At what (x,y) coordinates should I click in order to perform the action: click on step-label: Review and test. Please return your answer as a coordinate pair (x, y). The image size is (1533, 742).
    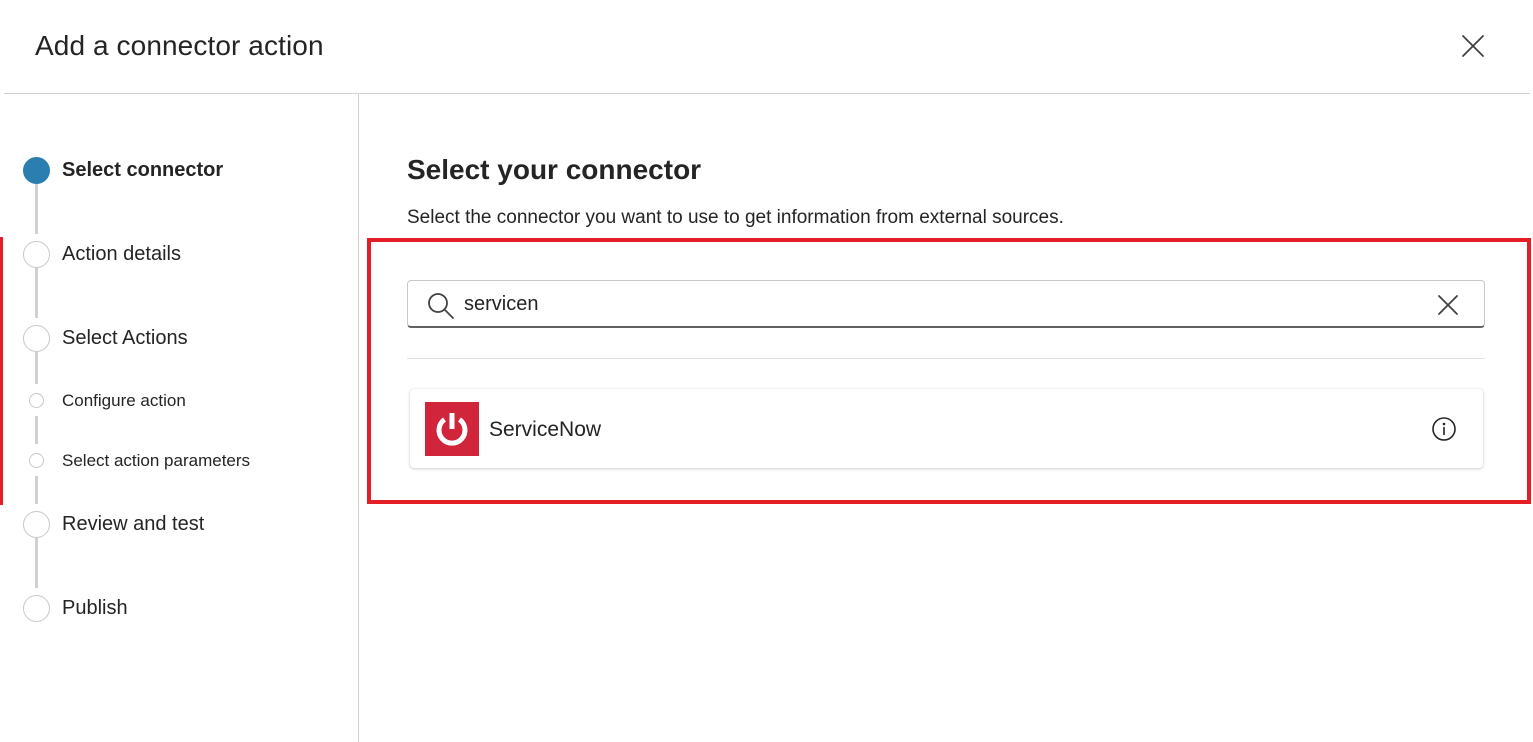
    Looking at the image, I should click on (133, 524).